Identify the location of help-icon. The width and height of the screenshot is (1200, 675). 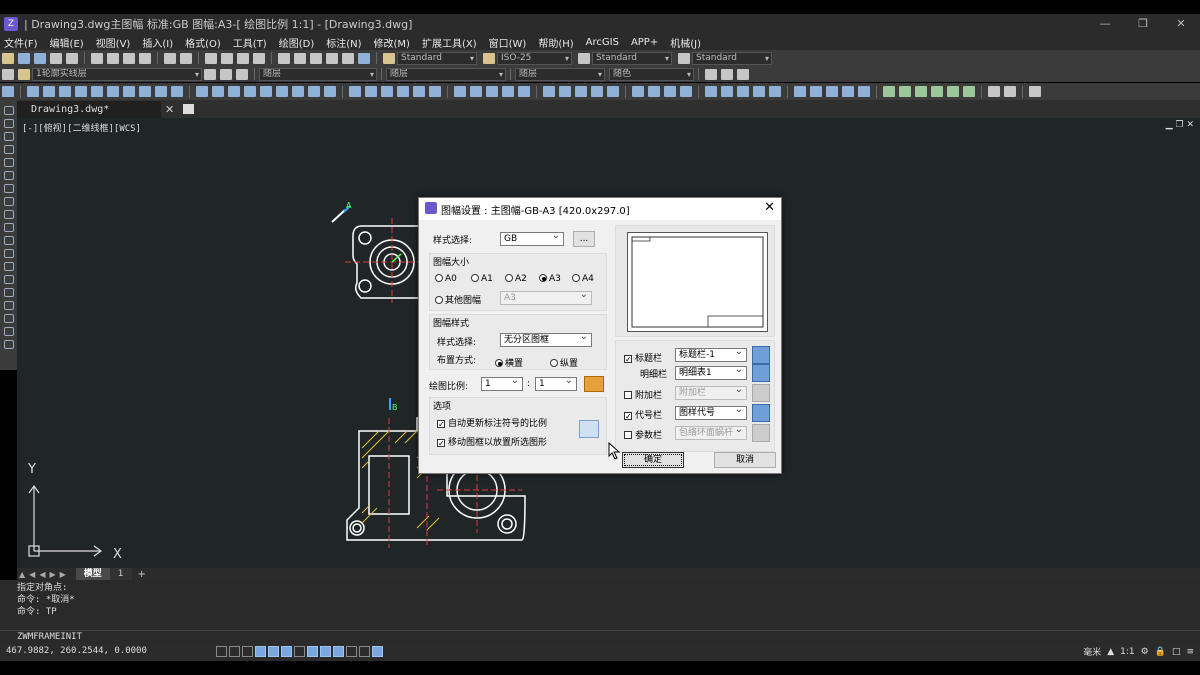
(364, 58).